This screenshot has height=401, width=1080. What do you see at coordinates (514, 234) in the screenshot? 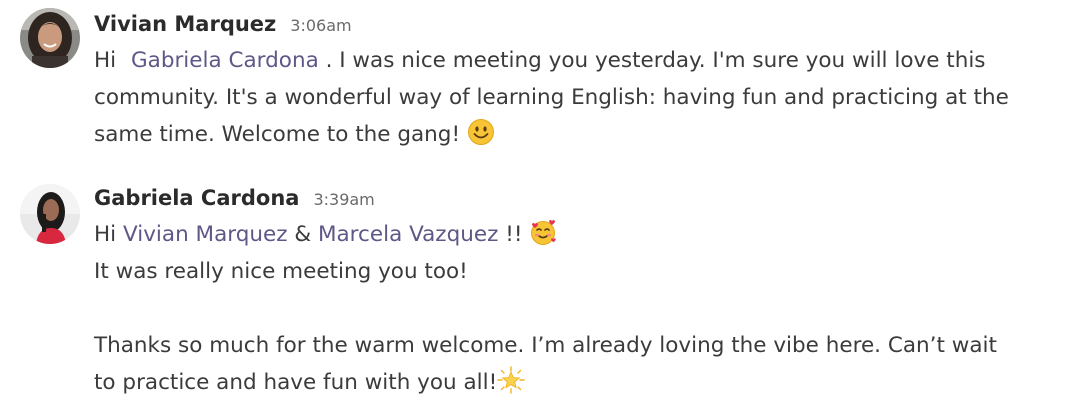
I see `message-text: !!` at bounding box center [514, 234].